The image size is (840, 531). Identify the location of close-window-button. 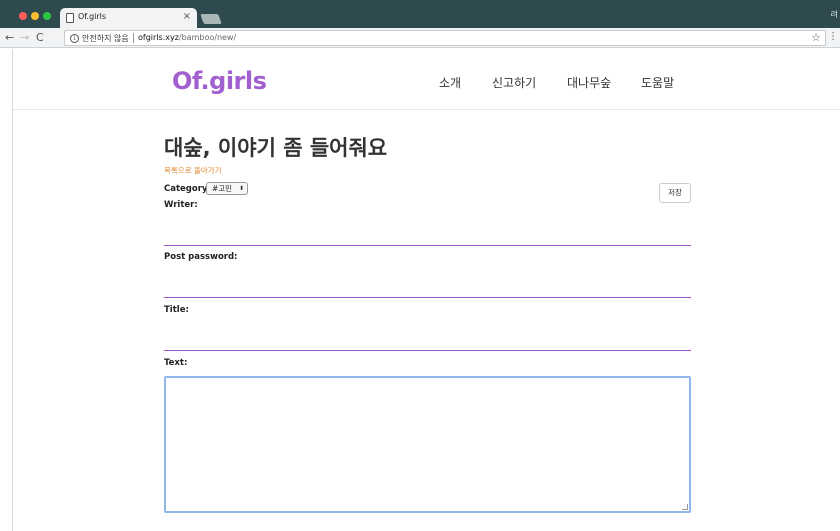
(23, 16).